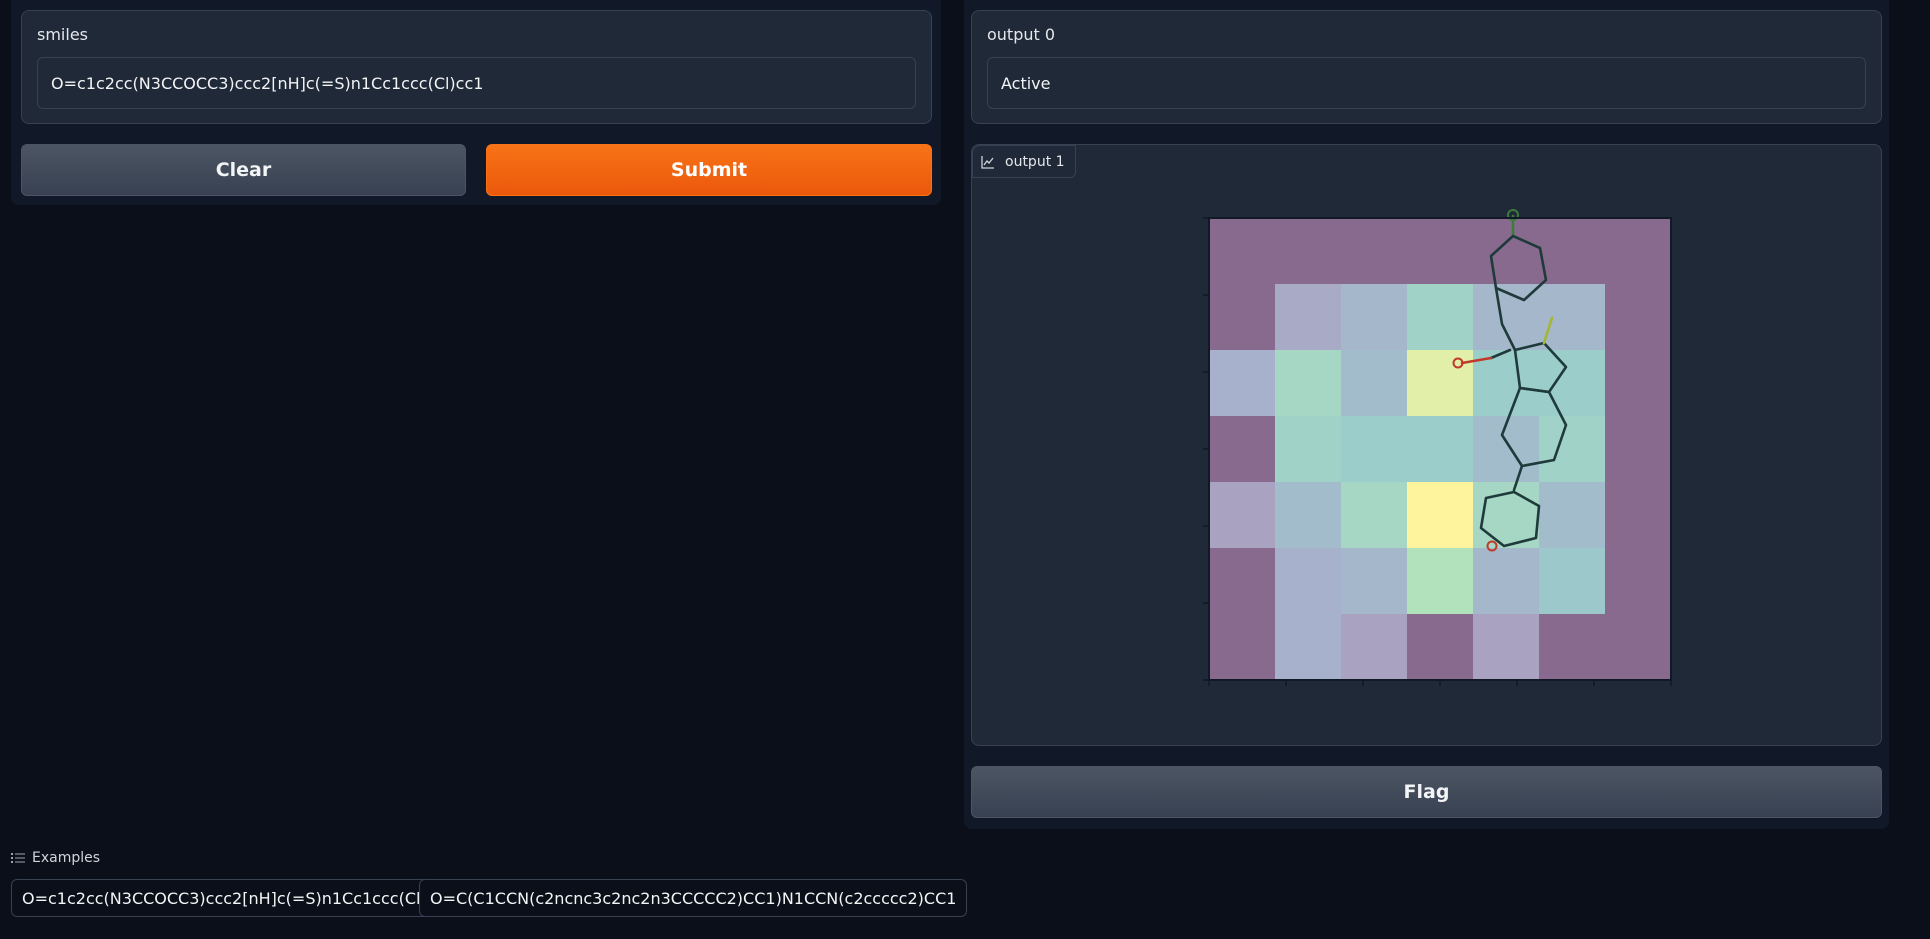 Image resolution: width=1930 pixels, height=939 pixels. What do you see at coordinates (1594, 700) in the screenshot?
I see `x-tick-label: 250` at bounding box center [1594, 700].